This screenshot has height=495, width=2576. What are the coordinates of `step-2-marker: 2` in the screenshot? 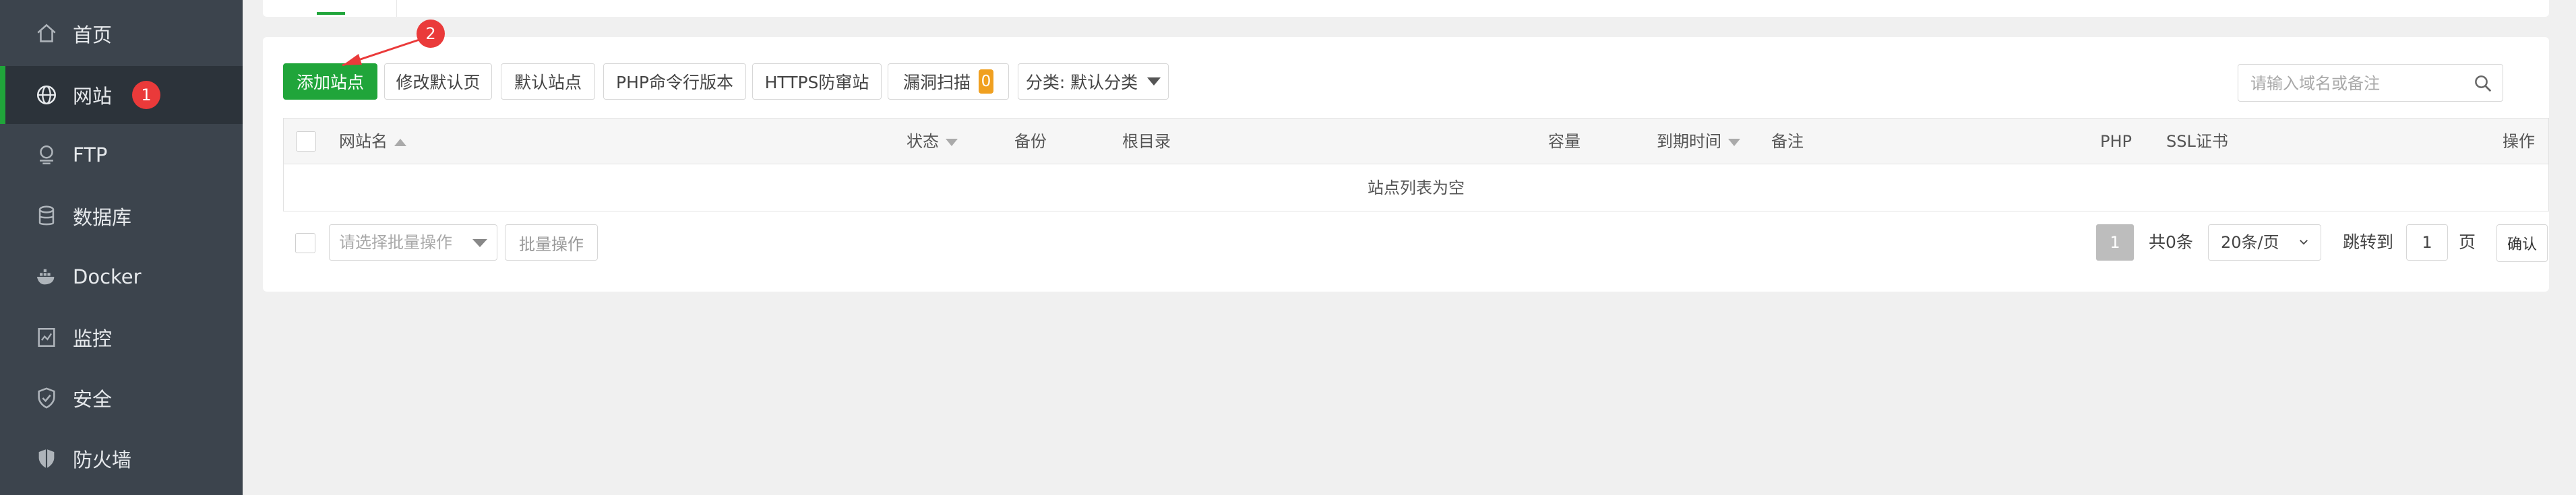 It's located at (431, 34).